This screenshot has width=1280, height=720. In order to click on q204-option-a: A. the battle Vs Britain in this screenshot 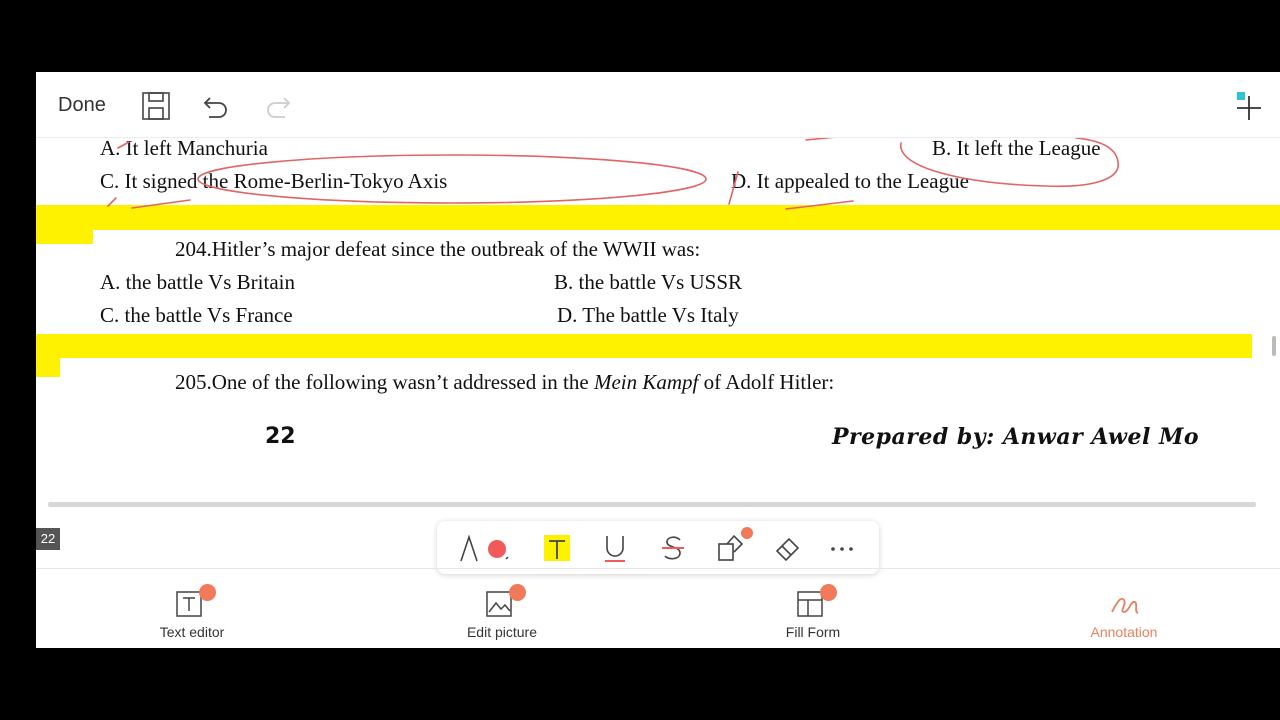, I will do `click(197, 282)`.